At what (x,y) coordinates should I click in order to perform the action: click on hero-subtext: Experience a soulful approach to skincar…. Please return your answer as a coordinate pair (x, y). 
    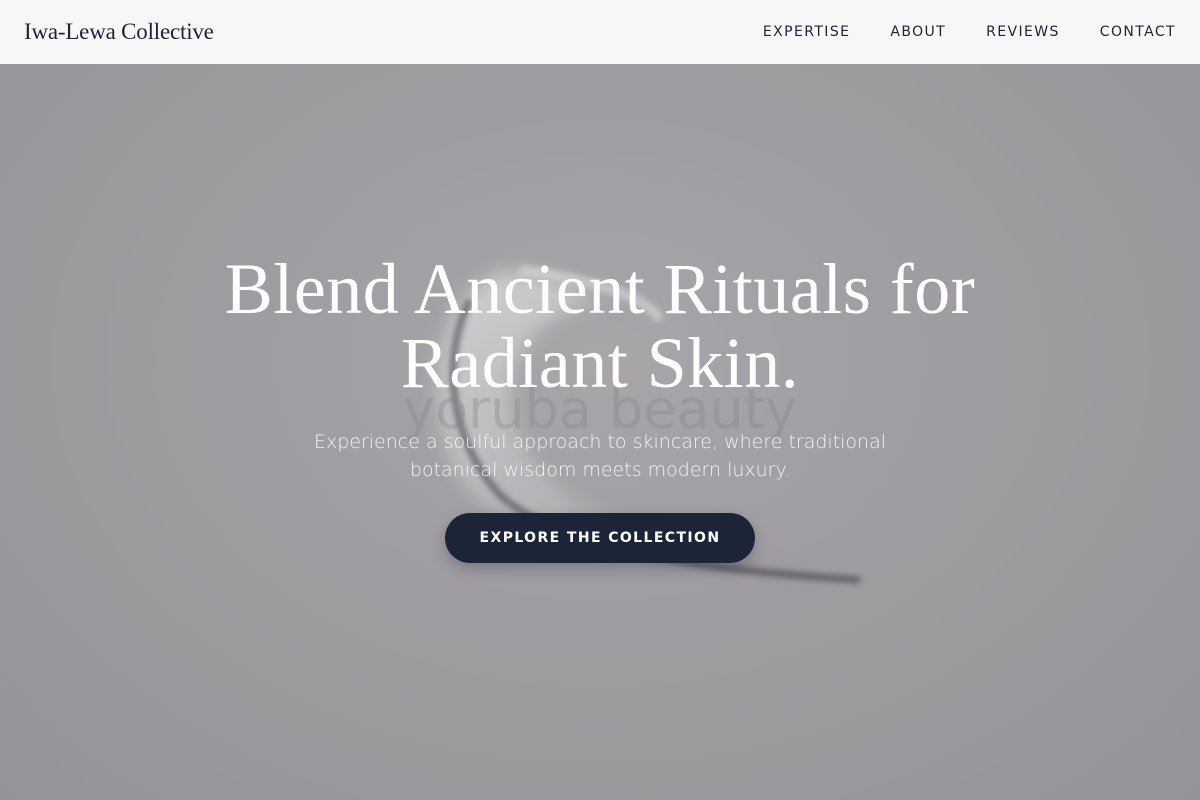
    Looking at the image, I should click on (600, 456).